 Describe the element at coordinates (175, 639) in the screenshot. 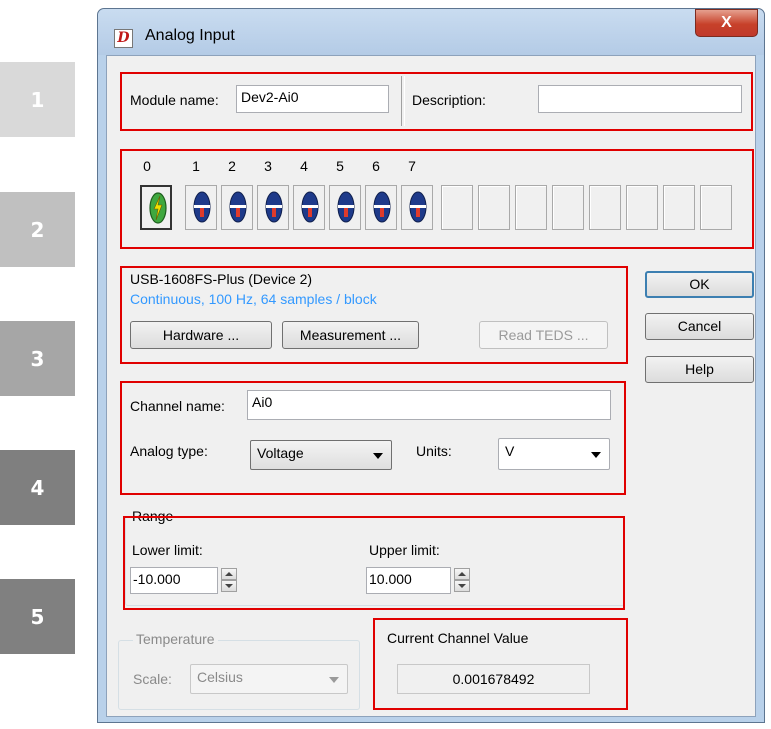

I see `temperature-group-title: Temperature` at that location.